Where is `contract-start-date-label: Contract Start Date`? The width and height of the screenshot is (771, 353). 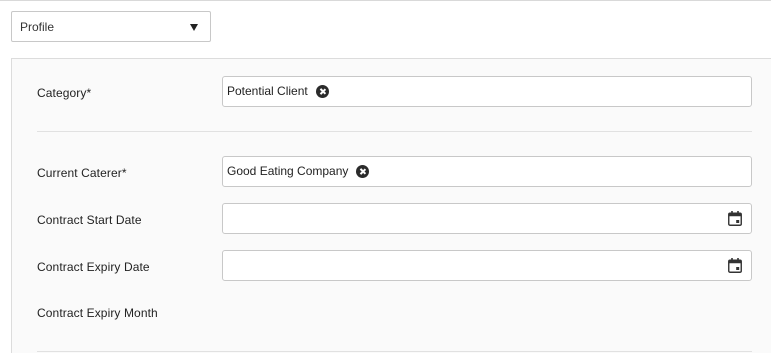
contract-start-date-label: Contract Start Date is located at coordinates (89, 220).